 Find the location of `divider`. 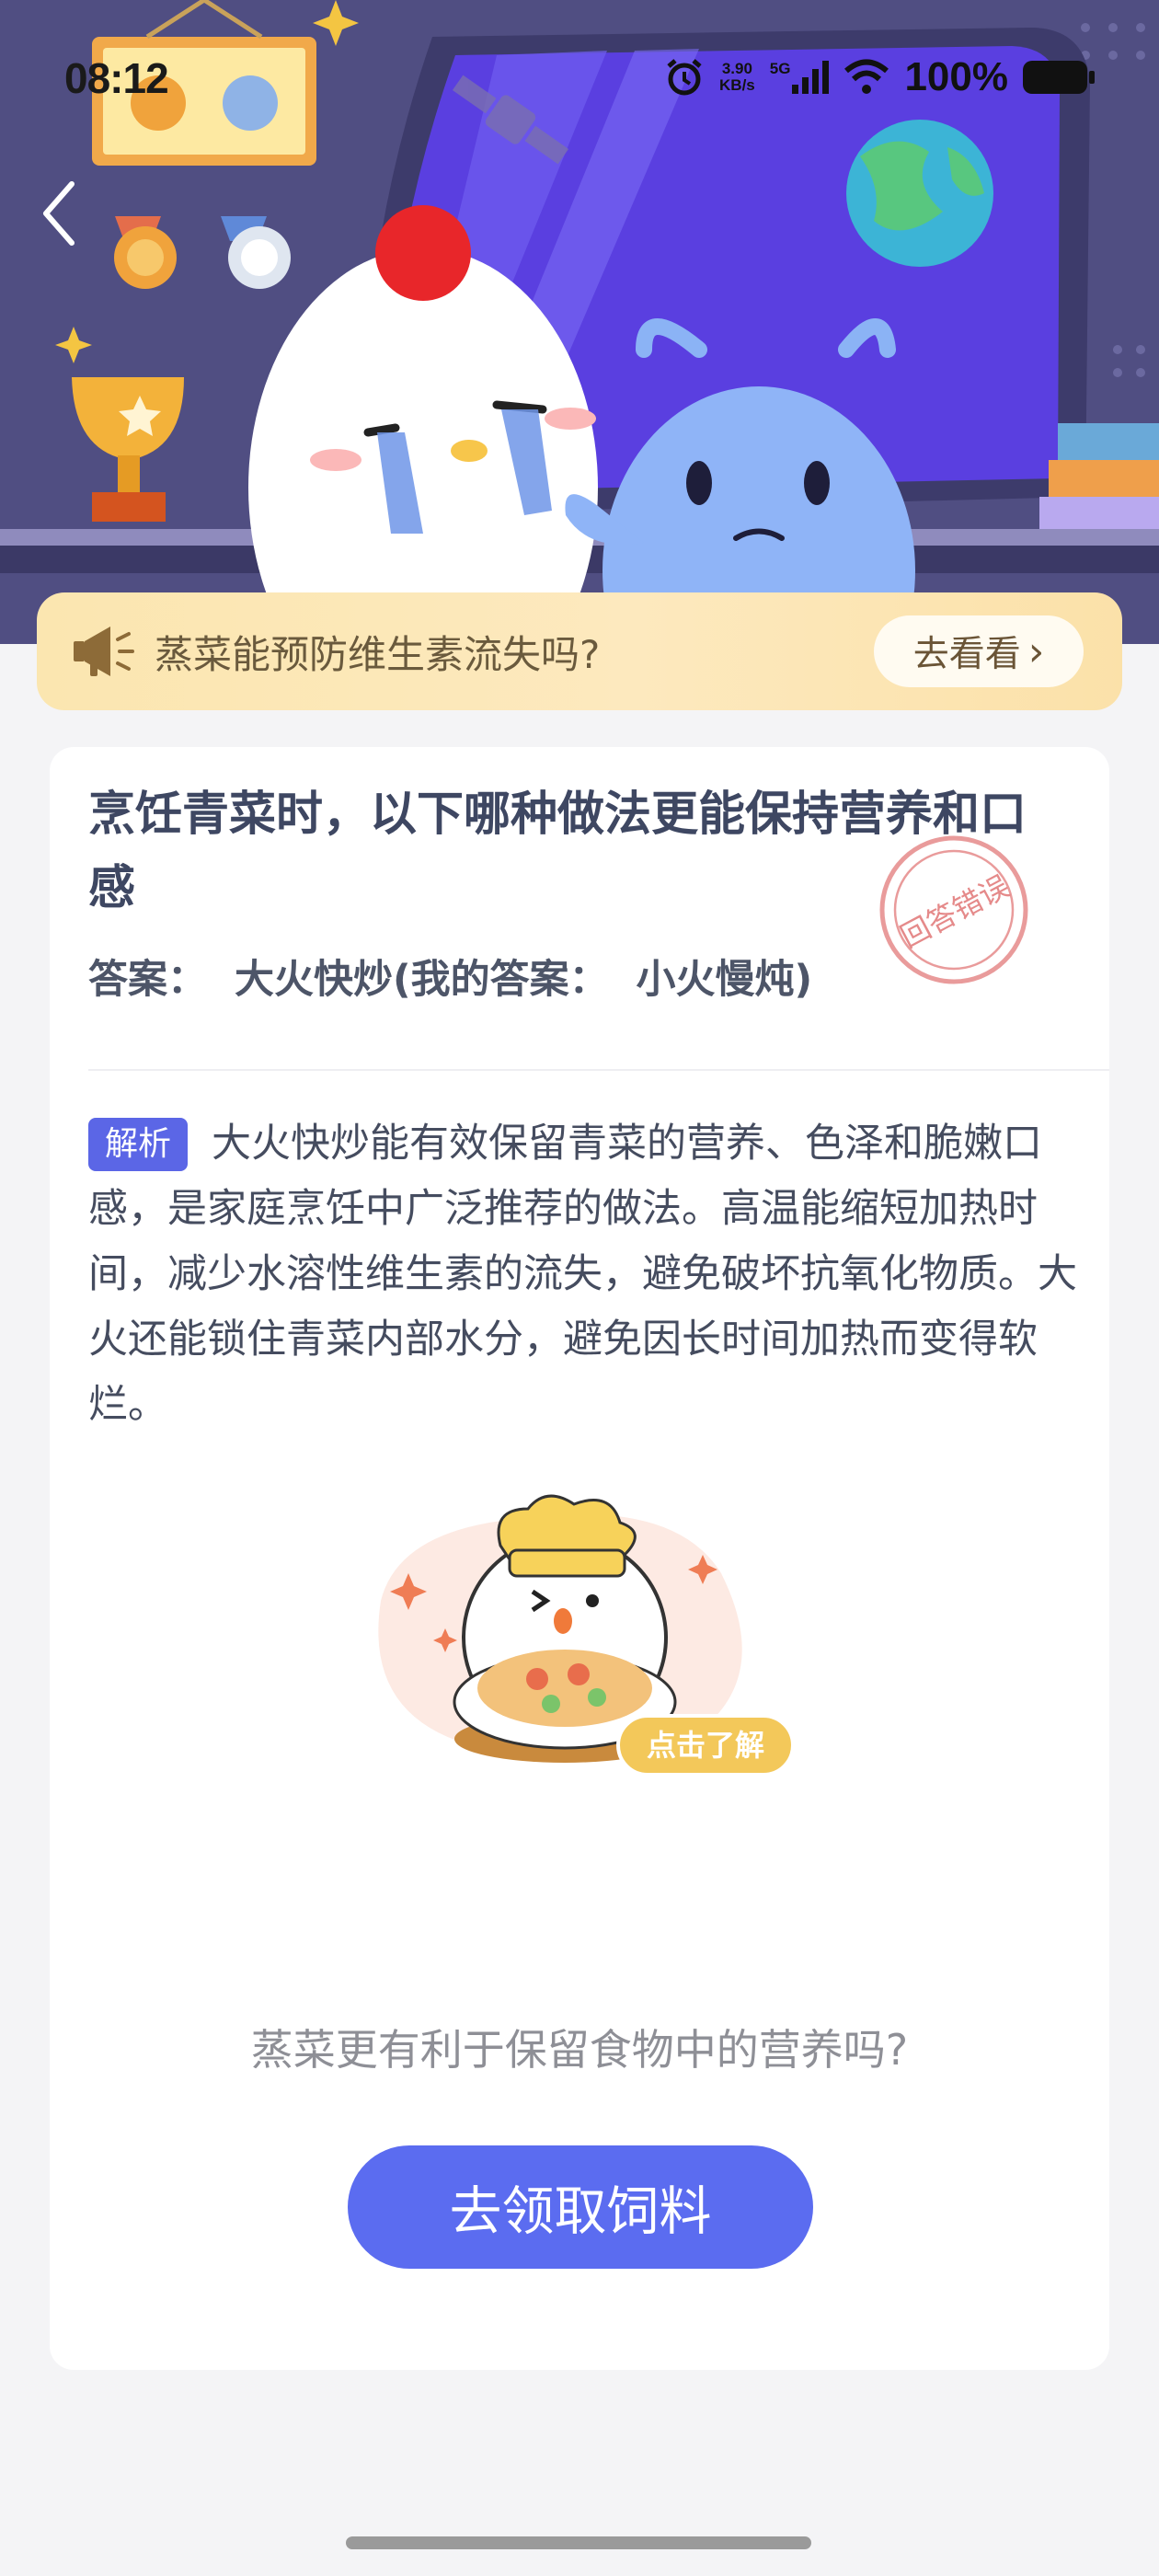

divider is located at coordinates (598, 1070).